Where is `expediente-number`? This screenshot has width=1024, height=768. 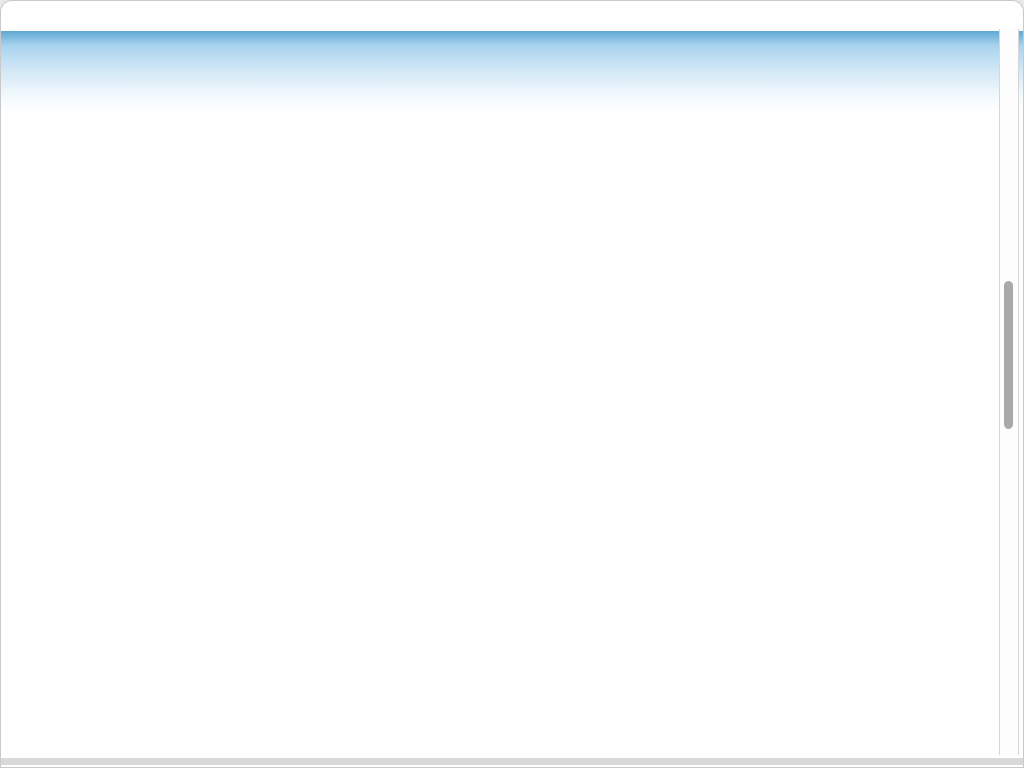
expediente-number is located at coordinates (977, 45).